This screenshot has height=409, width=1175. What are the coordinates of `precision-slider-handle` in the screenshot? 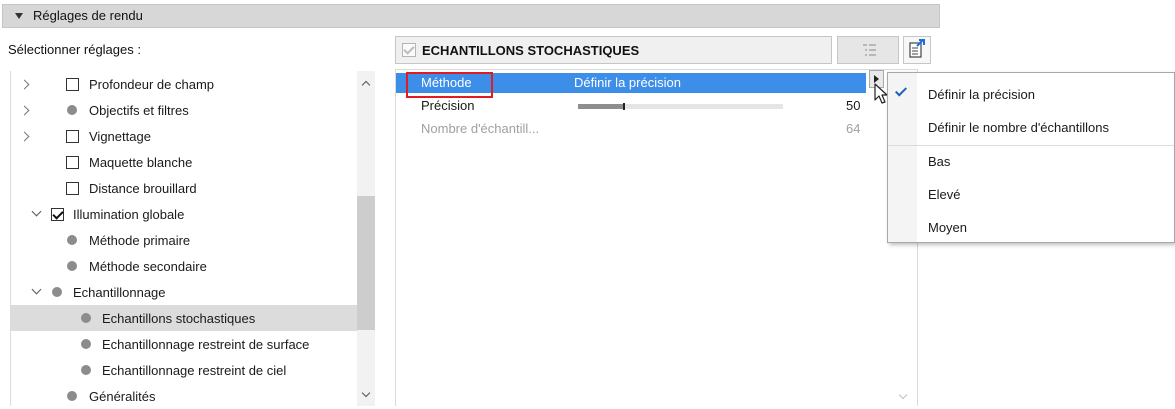 It's located at (624, 106).